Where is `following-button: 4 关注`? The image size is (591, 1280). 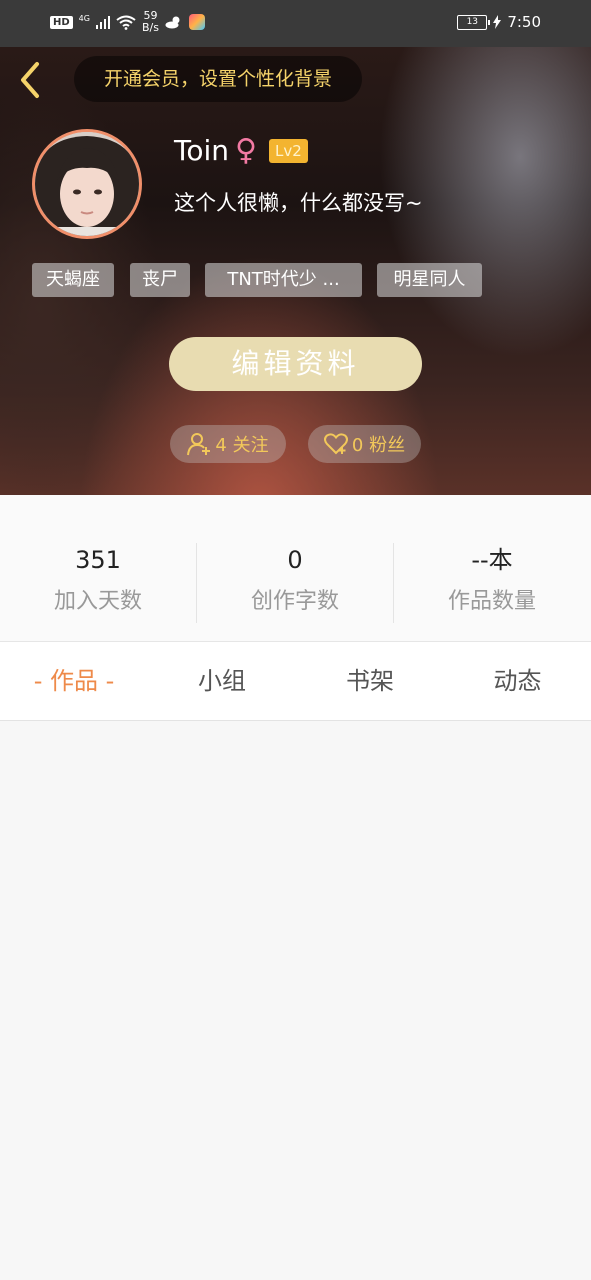 following-button: 4 关注 is located at coordinates (228, 444).